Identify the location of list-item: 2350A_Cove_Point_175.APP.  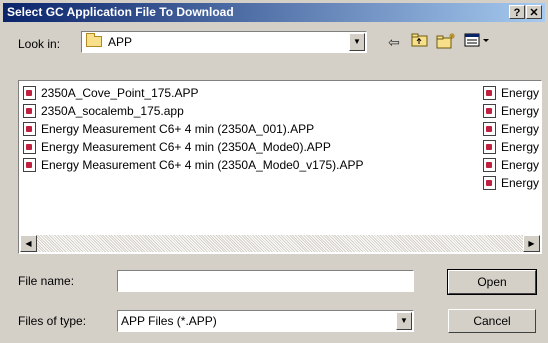
(193, 93).